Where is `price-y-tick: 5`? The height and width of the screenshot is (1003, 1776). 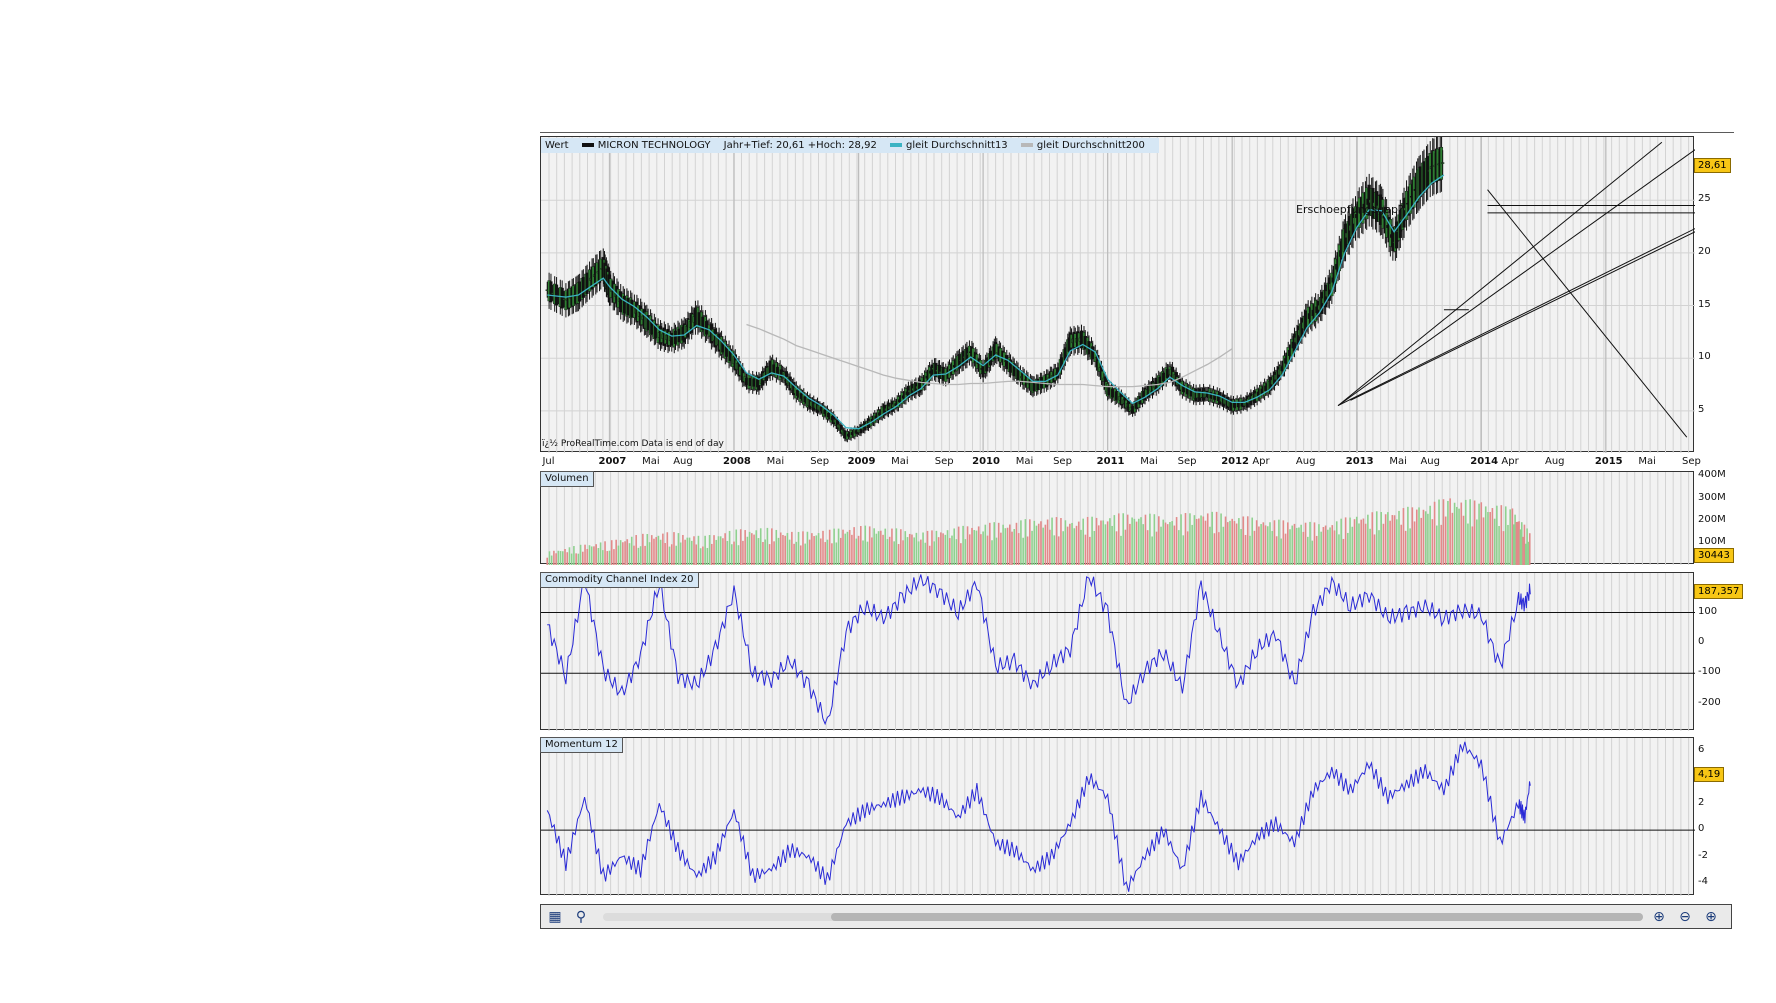
price-y-tick: 5 is located at coordinates (1701, 409).